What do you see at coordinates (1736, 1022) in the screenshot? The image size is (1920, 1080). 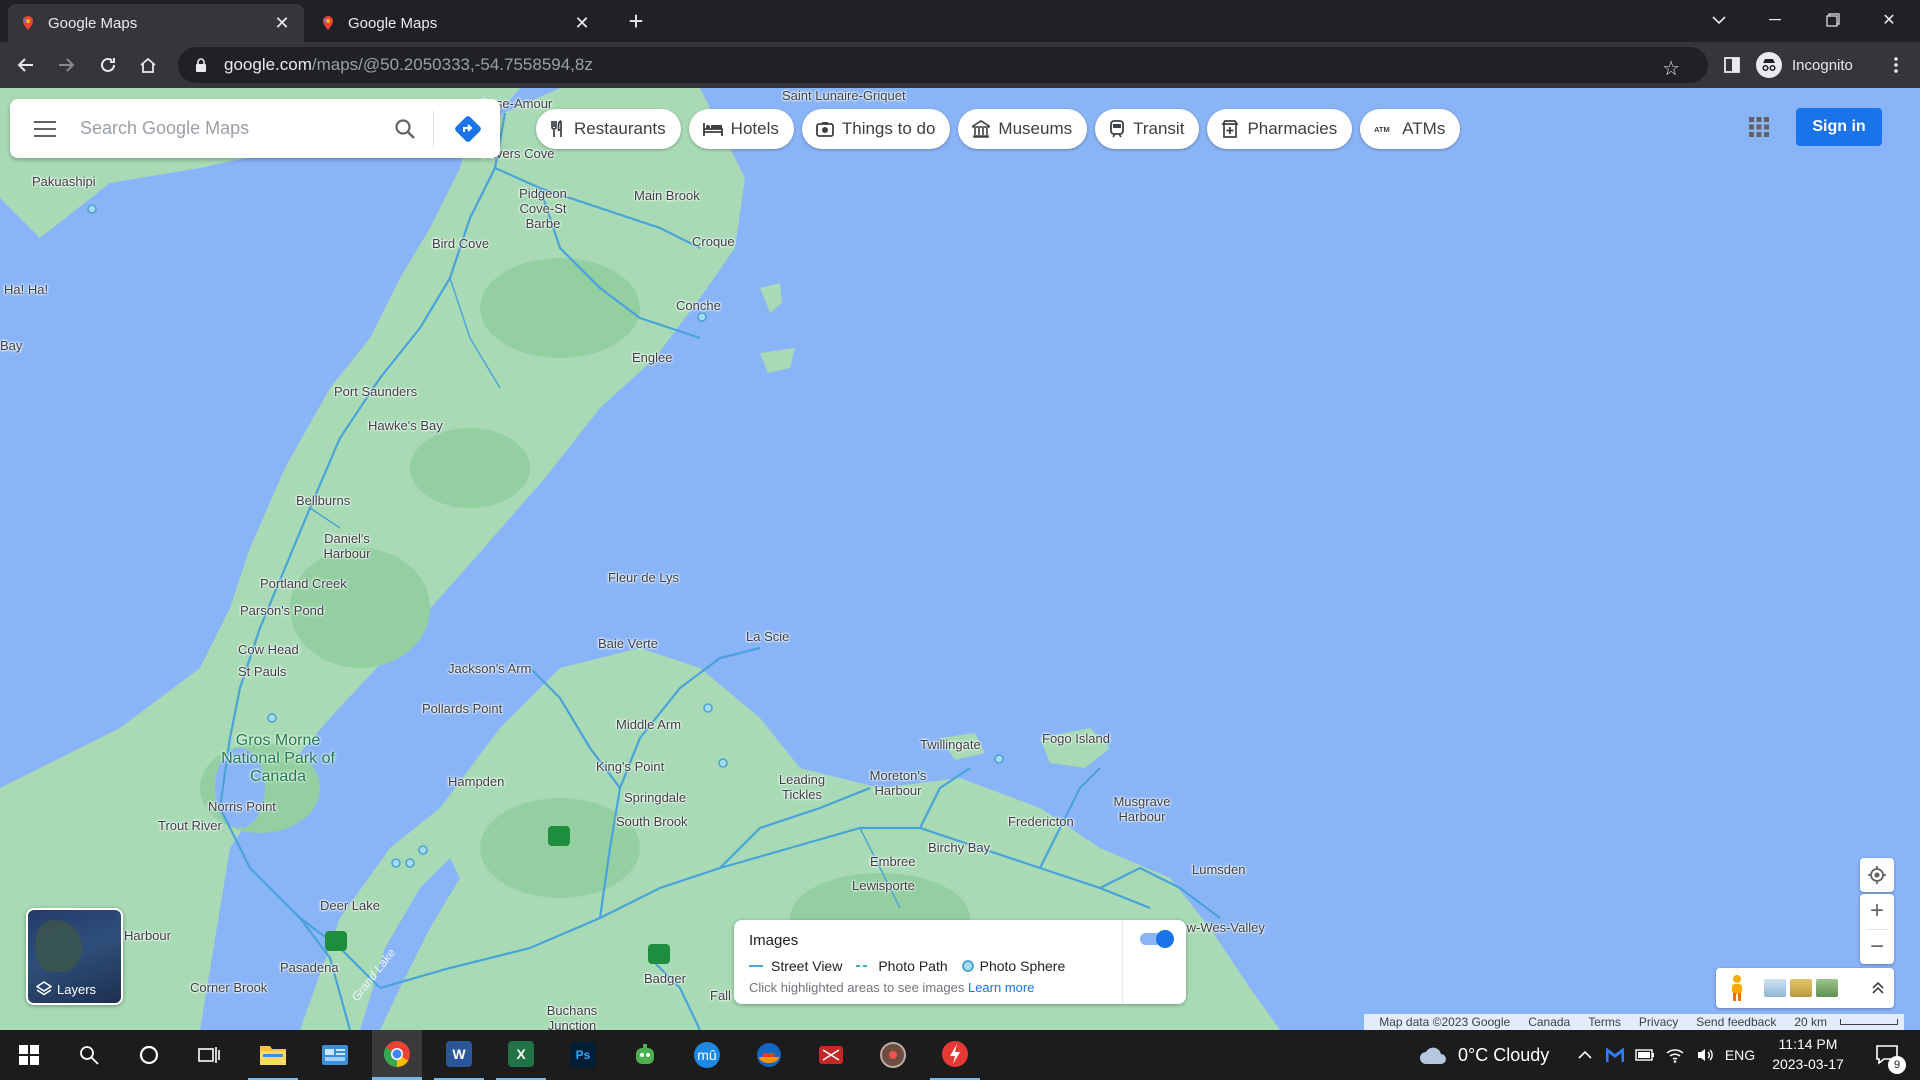 I see `attribution-link-feedback: Send feedback` at bounding box center [1736, 1022].